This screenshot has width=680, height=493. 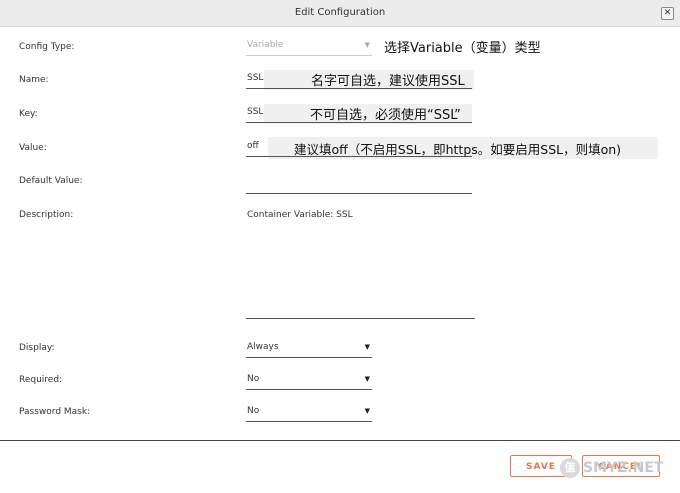 What do you see at coordinates (37, 348) in the screenshot?
I see `display-label: Display:` at bounding box center [37, 348].